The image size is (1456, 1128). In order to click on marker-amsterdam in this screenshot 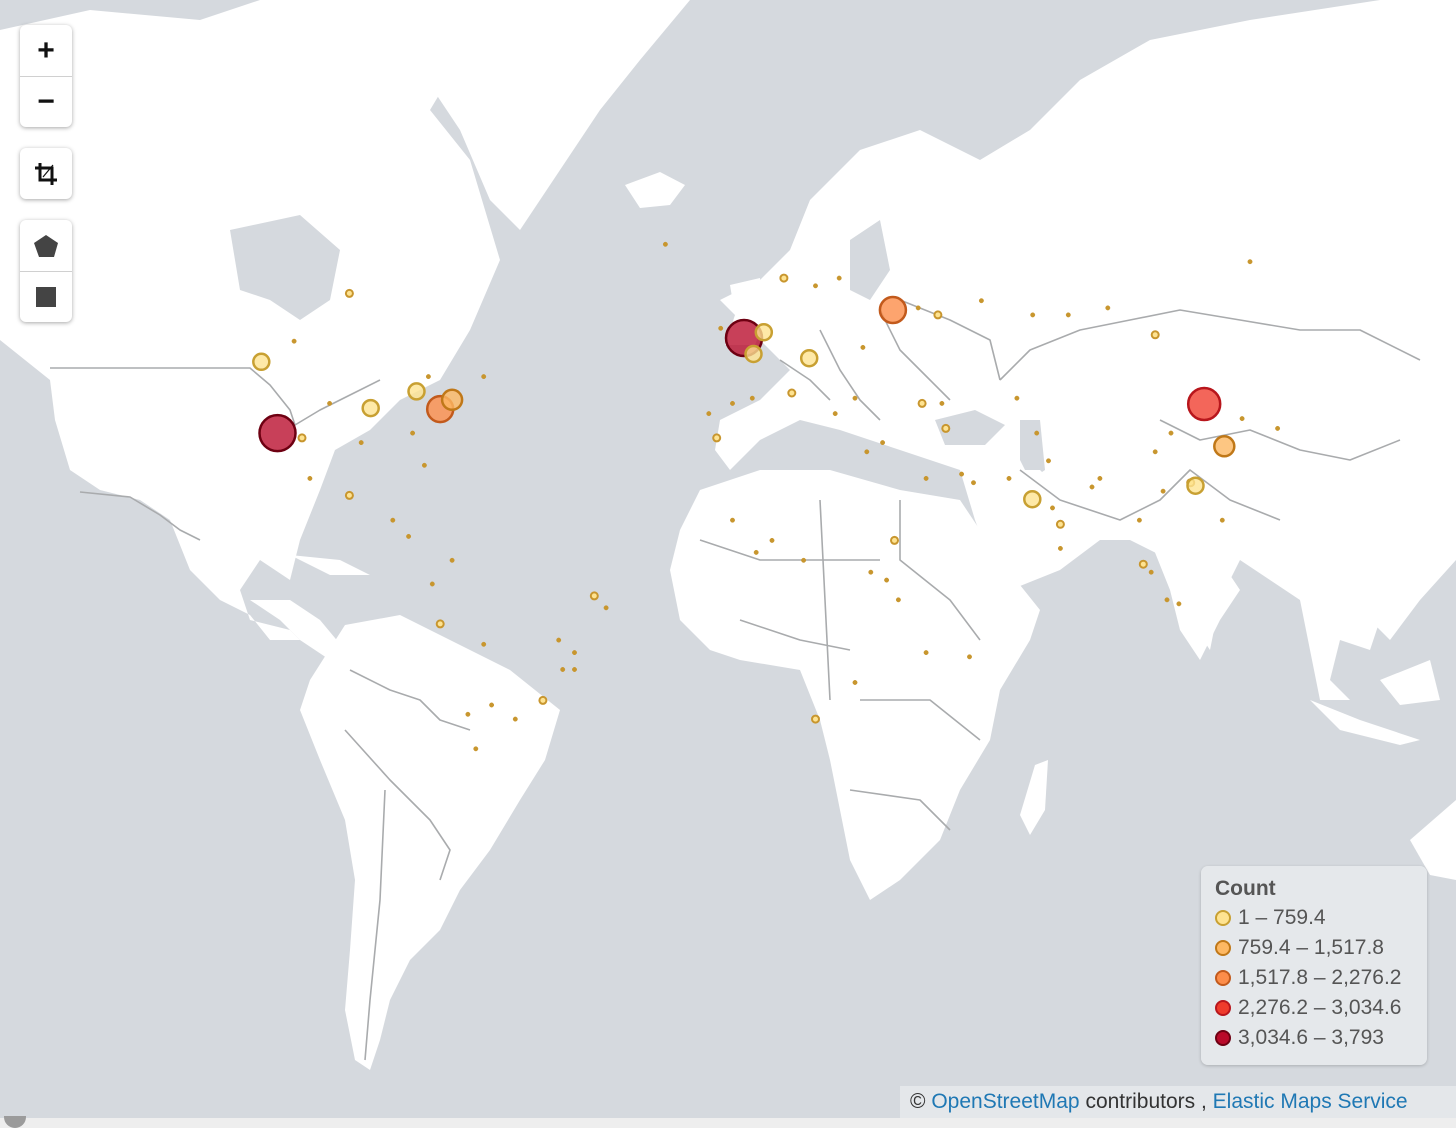, I will do `click(764, 332)`.